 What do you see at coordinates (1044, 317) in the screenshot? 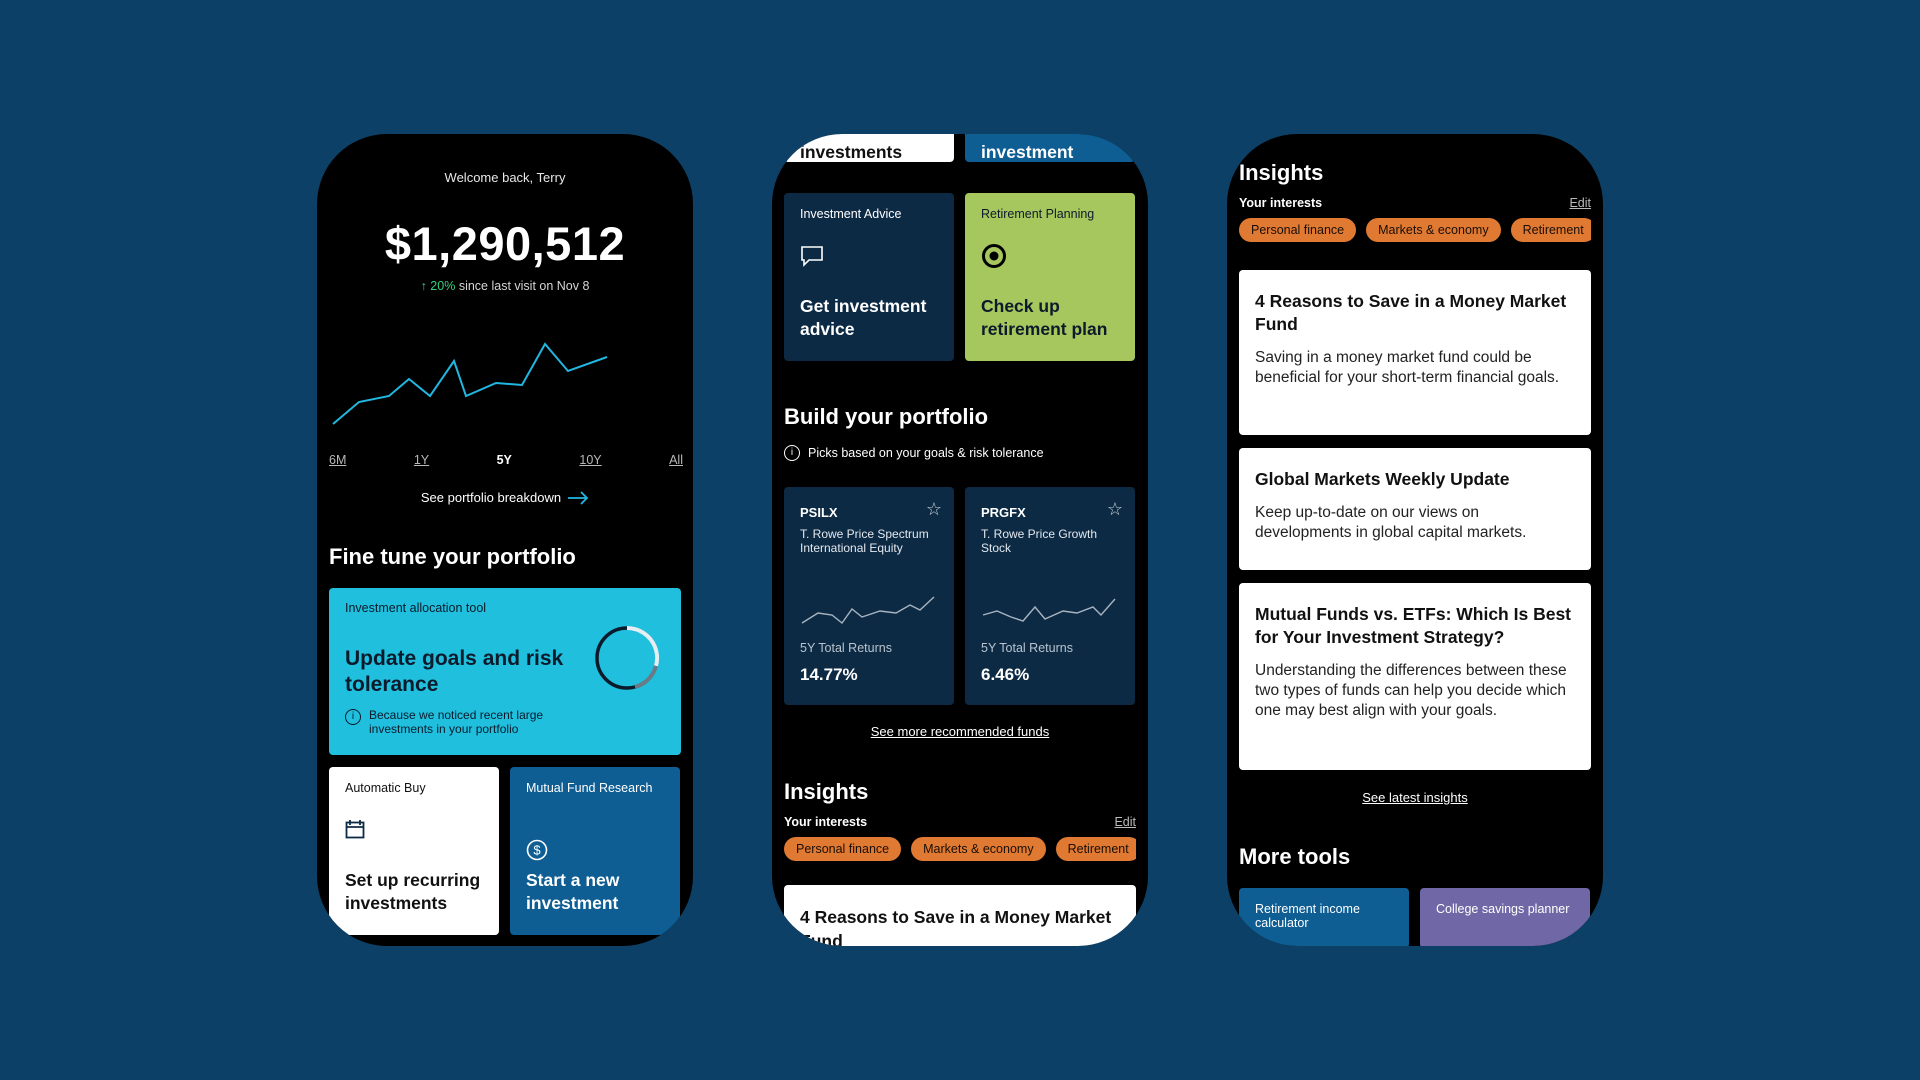
I see `tile-title: Check up retirement plan` at bounding box center [1044, 317].